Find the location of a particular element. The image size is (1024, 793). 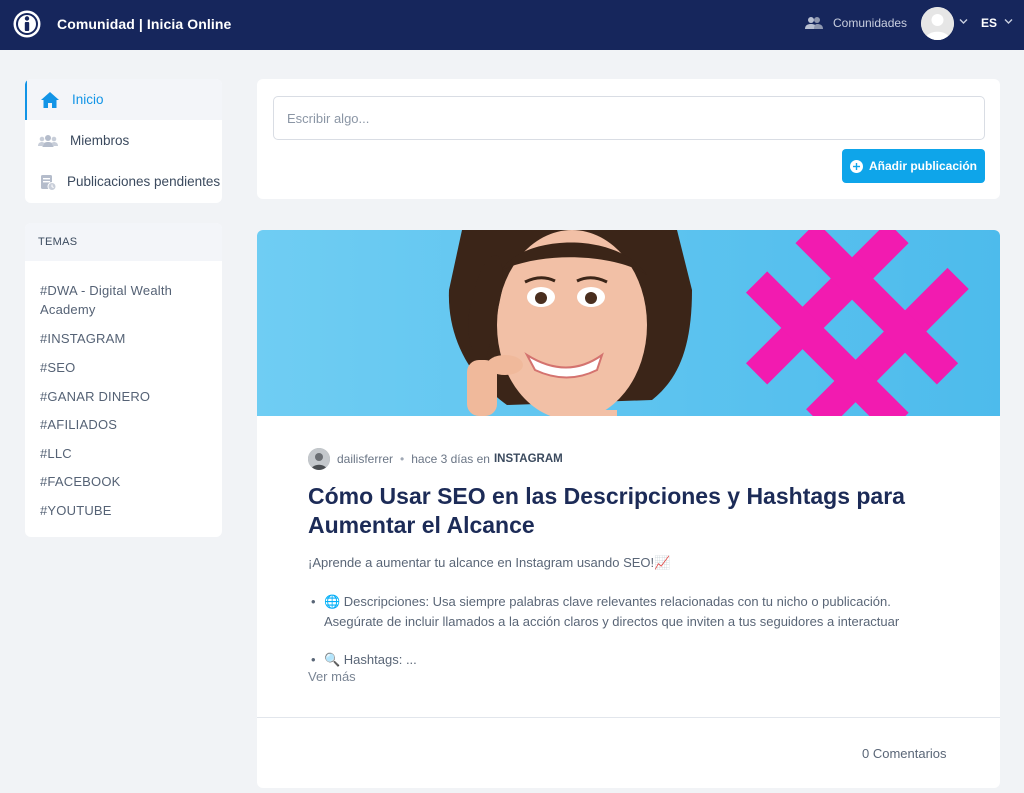

topic-item: #YOUTUBE is located at coordinates (127, 511).